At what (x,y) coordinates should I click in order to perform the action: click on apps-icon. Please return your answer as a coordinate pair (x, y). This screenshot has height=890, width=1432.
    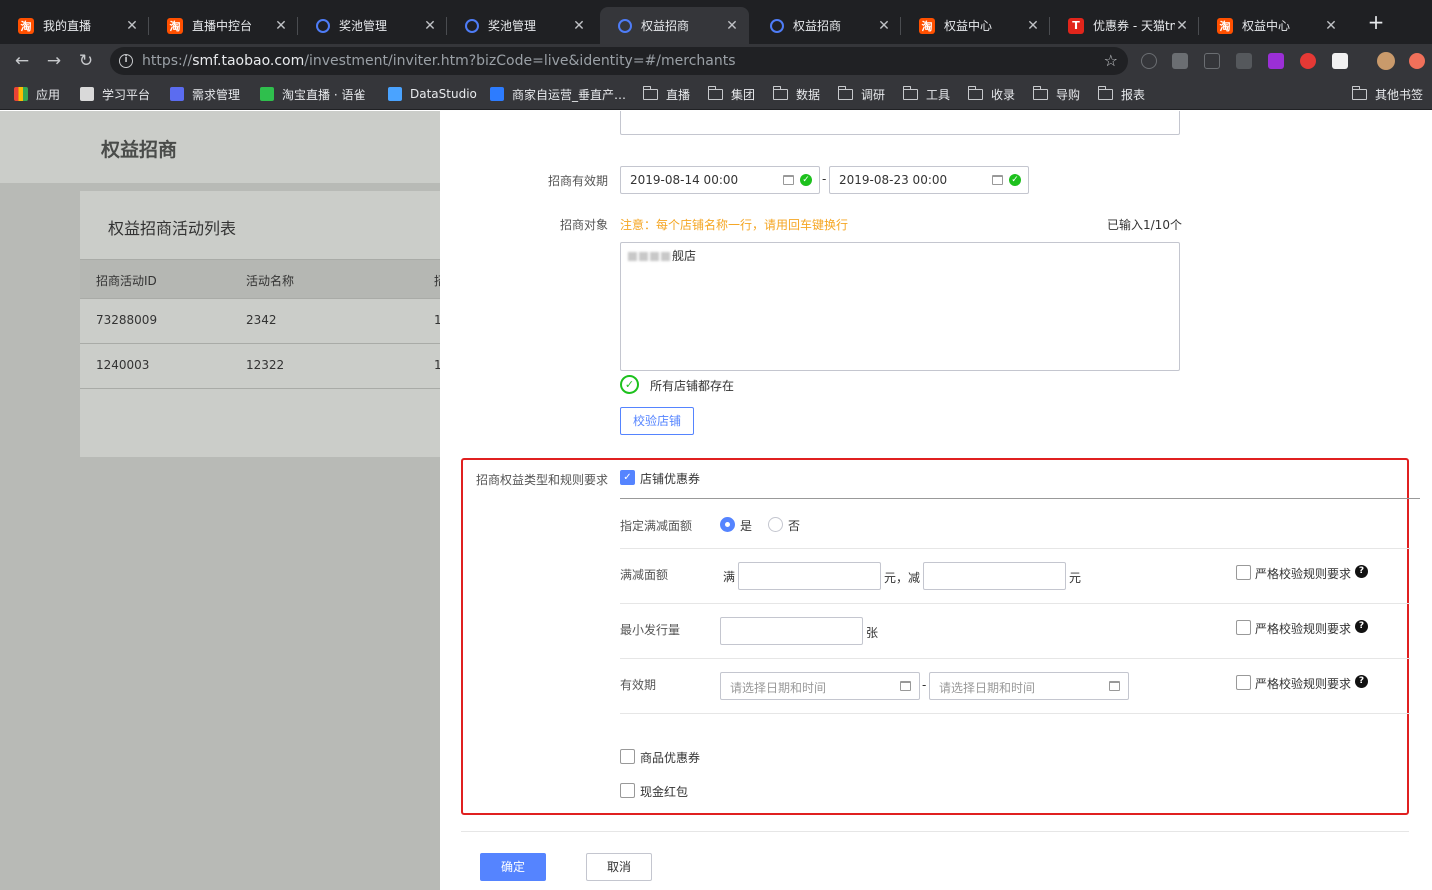
    Looking at the image, I should click on (21, 94).